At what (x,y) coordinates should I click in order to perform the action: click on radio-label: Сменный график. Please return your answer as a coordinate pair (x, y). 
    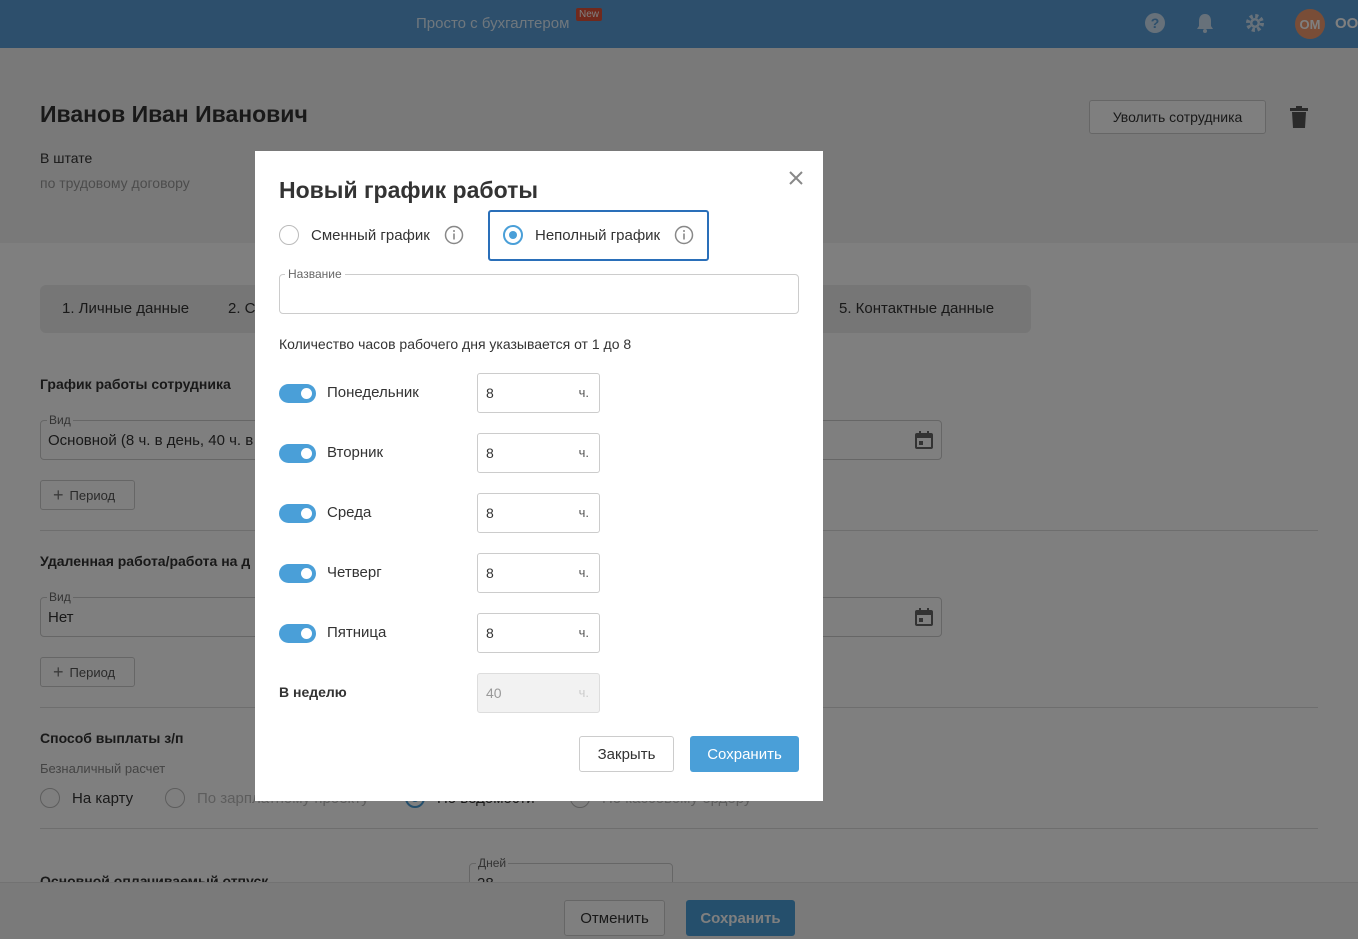
    Looking at the image, I should click on (370, 235).